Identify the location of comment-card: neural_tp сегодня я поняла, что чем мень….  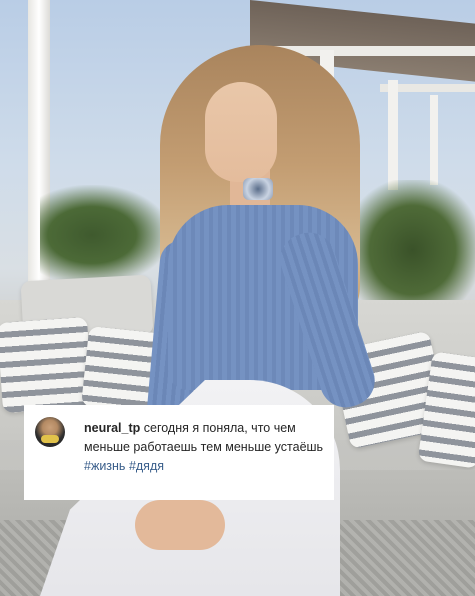
(179, 452).